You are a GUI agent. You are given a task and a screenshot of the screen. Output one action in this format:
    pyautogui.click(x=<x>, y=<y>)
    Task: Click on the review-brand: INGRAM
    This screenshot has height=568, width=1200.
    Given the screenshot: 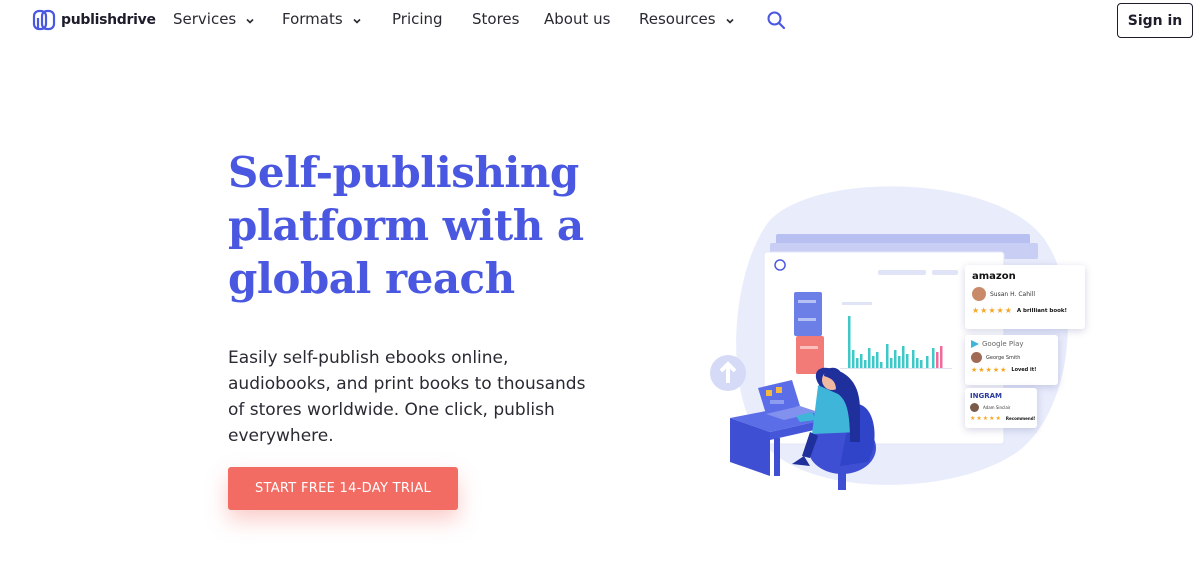 What is the action you would take?
    pyautogui.click(x=986, y=396)
    